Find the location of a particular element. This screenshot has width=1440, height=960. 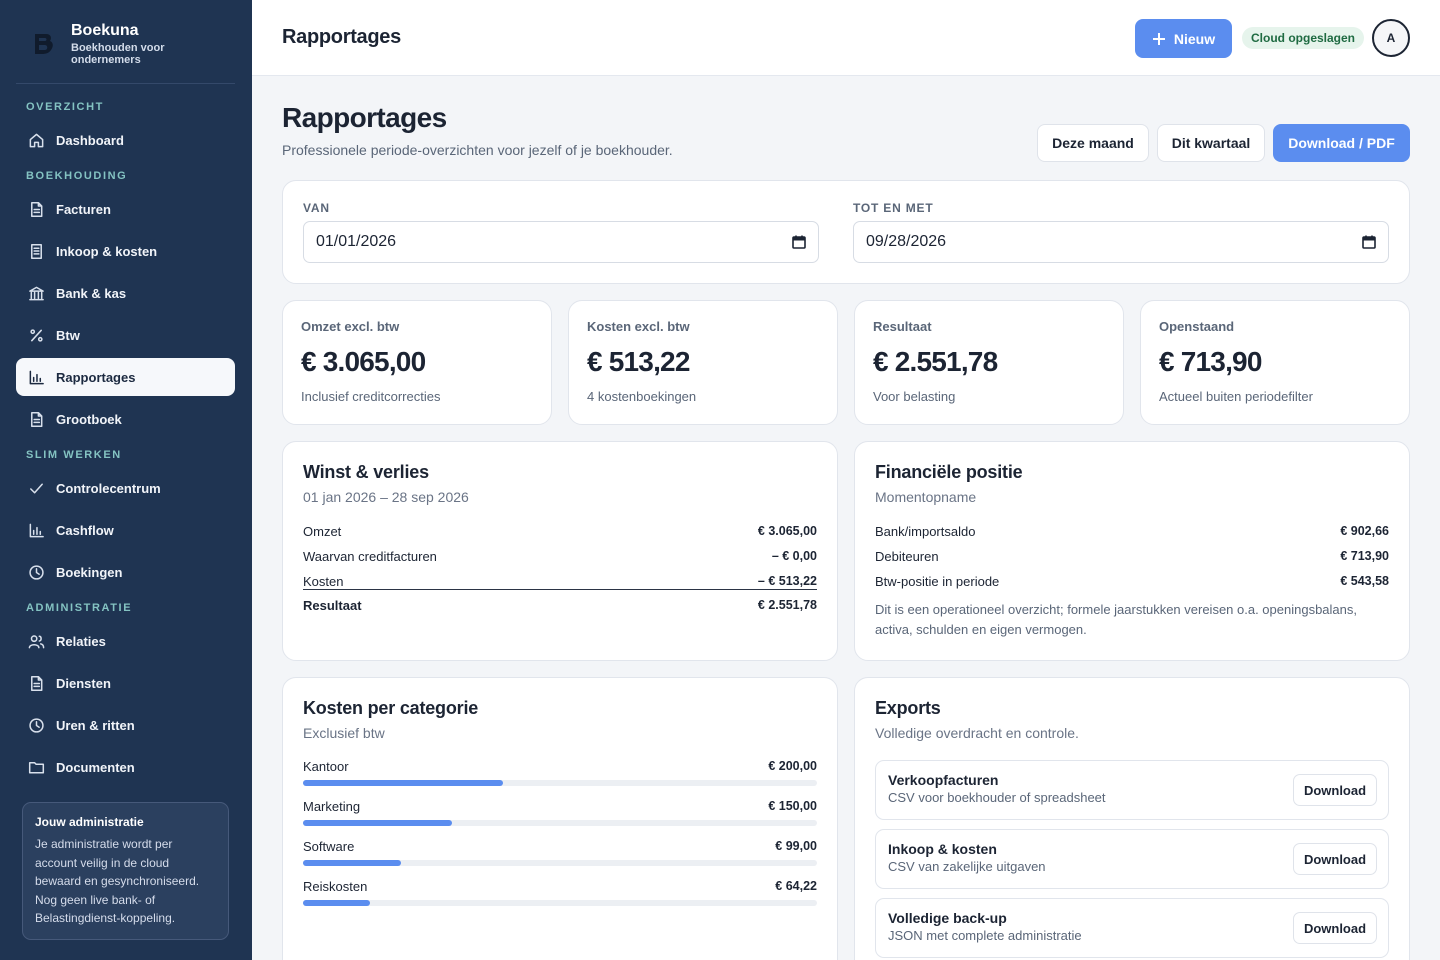

from-date-input: 01/01/2026 is located at coordinates (561, 242).